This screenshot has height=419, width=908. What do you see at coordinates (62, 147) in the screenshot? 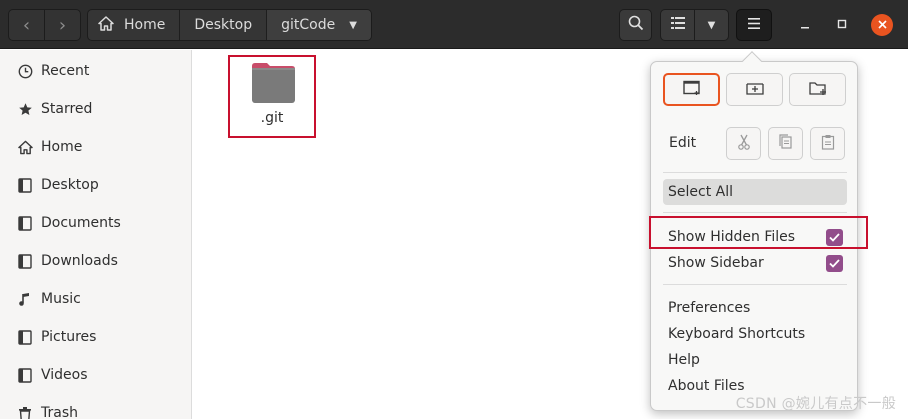
I see `sidebar-item-label: Home` at bounding box center [62, 147].